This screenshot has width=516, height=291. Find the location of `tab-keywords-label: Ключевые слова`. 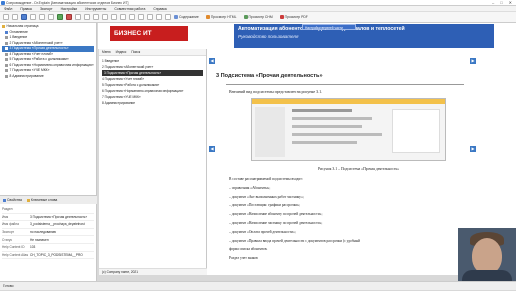

tab-keywords-label: Ключевые слова is located at coordinates (44, 200).